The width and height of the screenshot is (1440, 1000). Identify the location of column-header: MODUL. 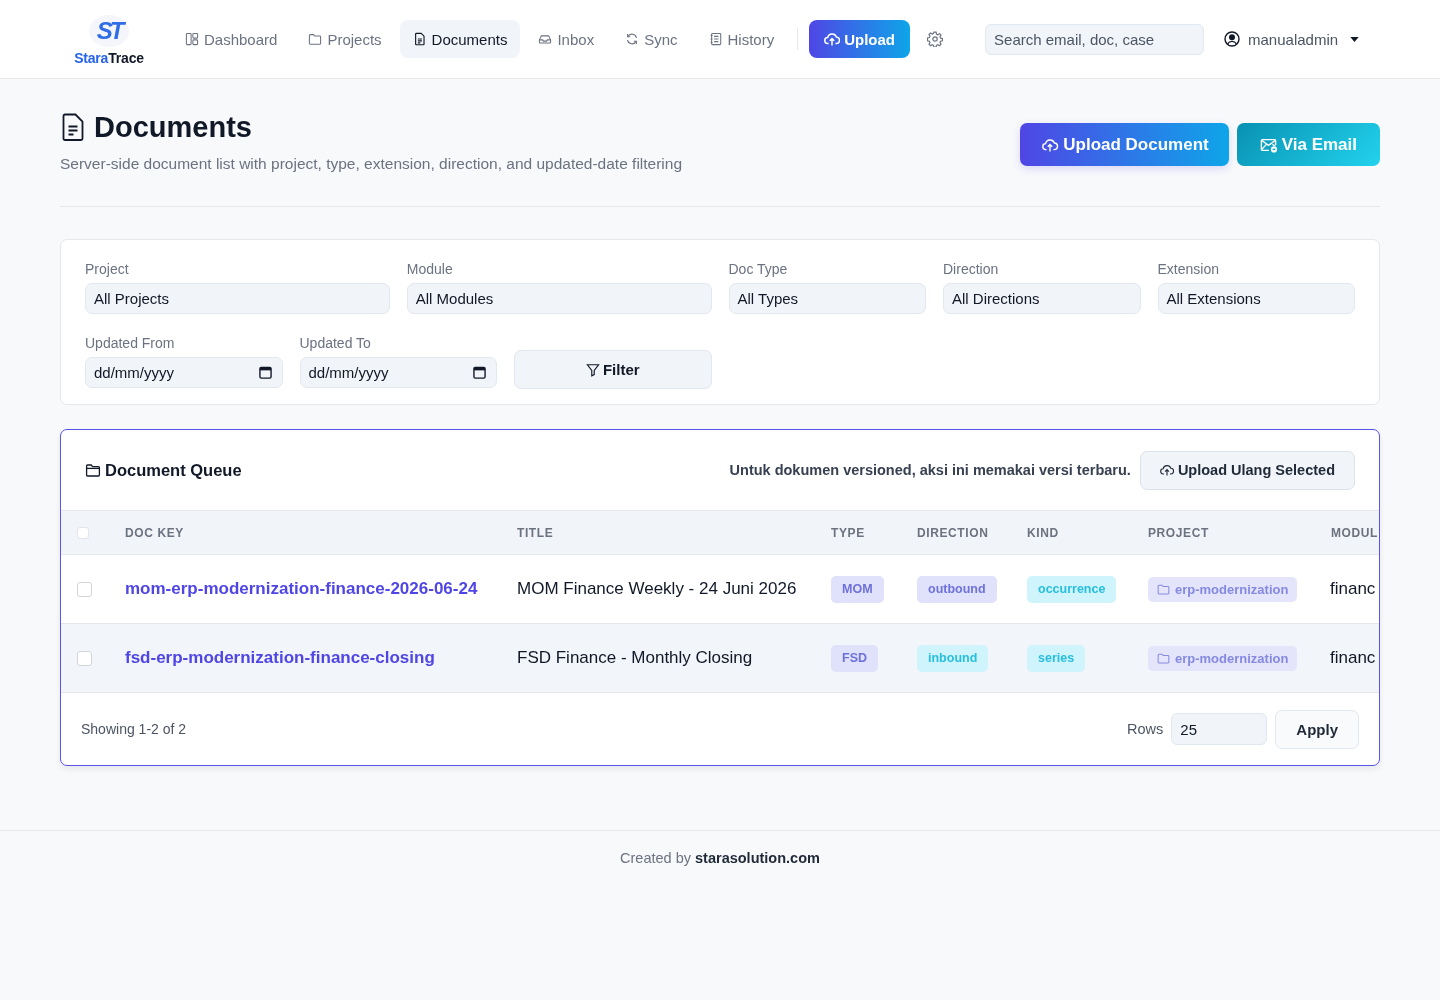
(1354, 532).